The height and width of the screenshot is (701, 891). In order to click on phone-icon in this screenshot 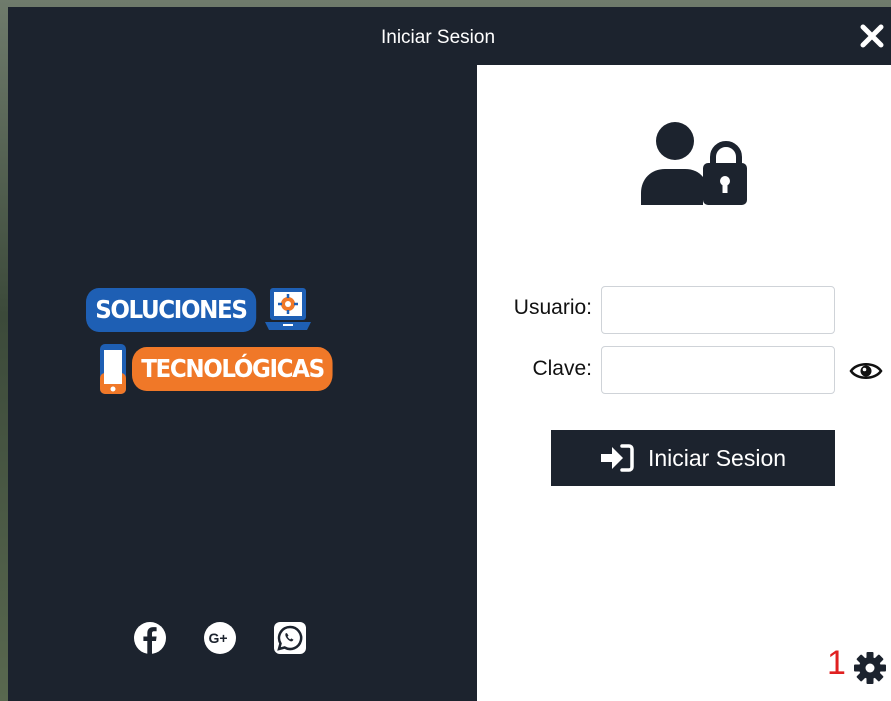, I will do `click(113, 369)`.